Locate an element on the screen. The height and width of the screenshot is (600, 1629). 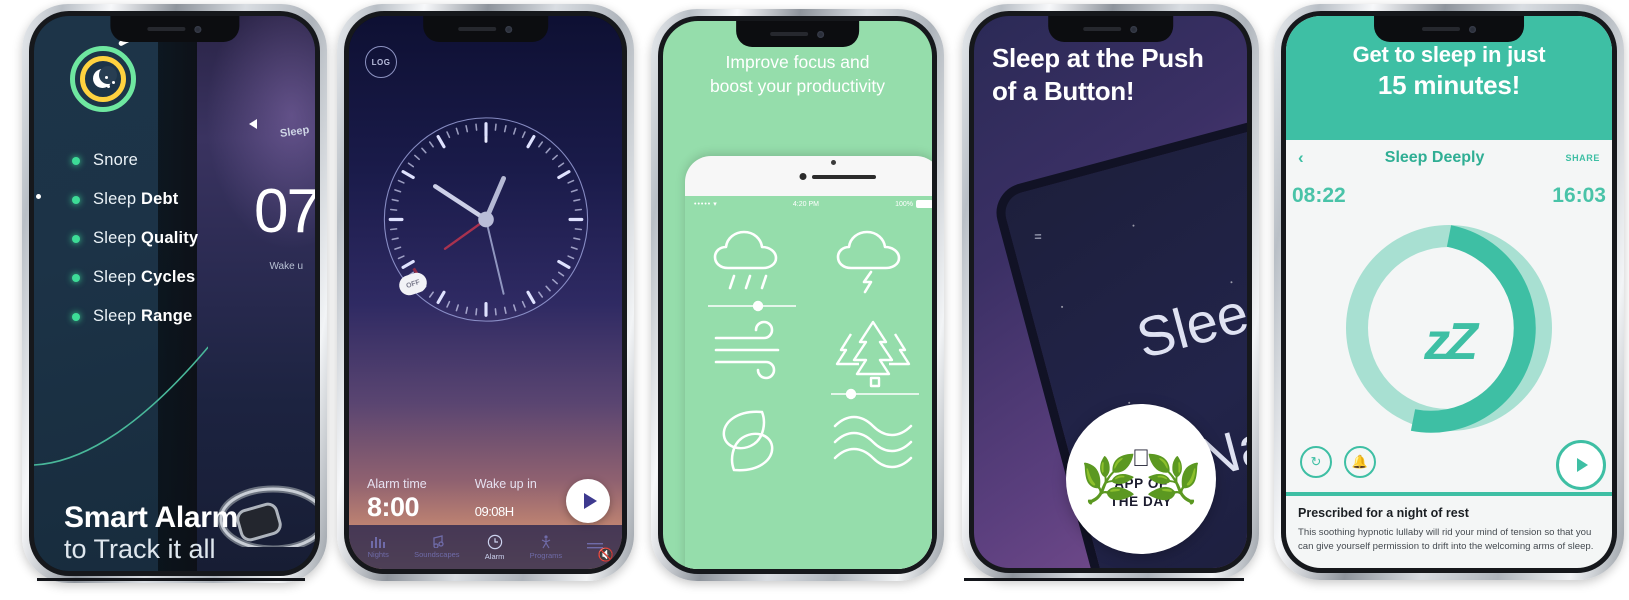
headline-line-1: Sleep at the Push is located at coordinates (1098, 58).